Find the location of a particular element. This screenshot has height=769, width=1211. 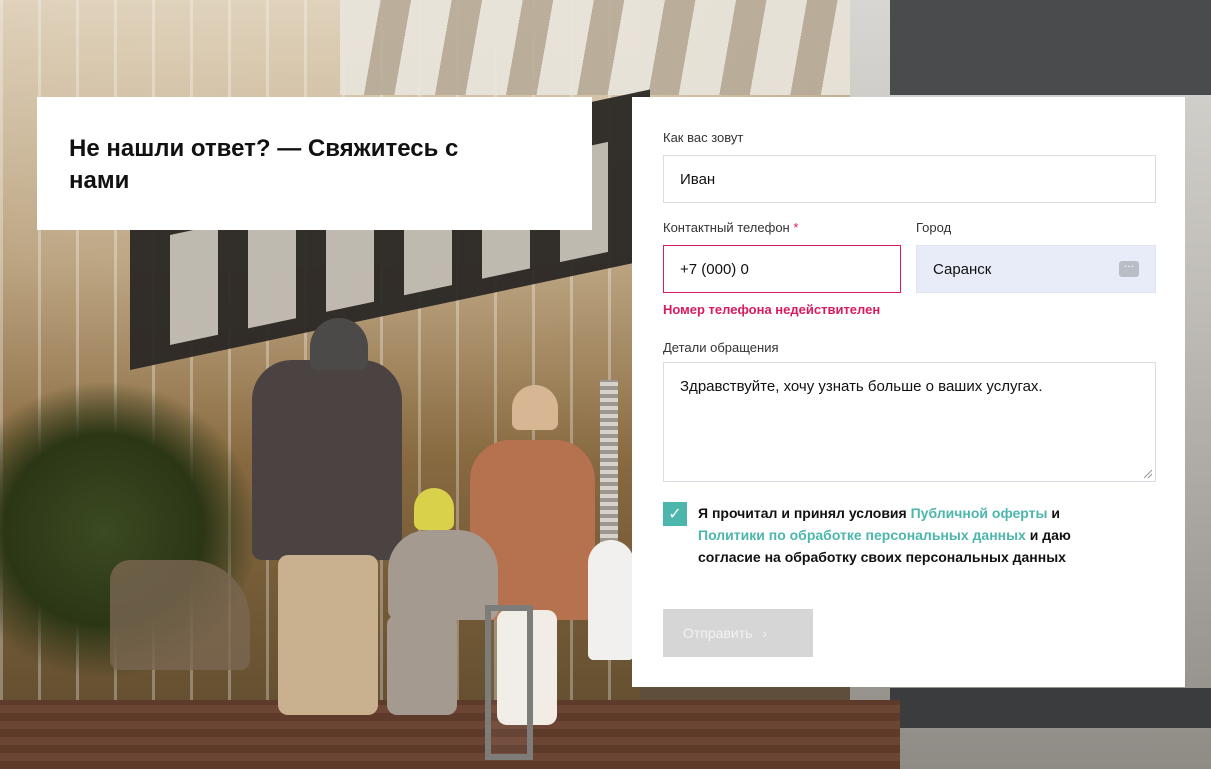

resize-handle-icon is located at coordinates (1148, 474).